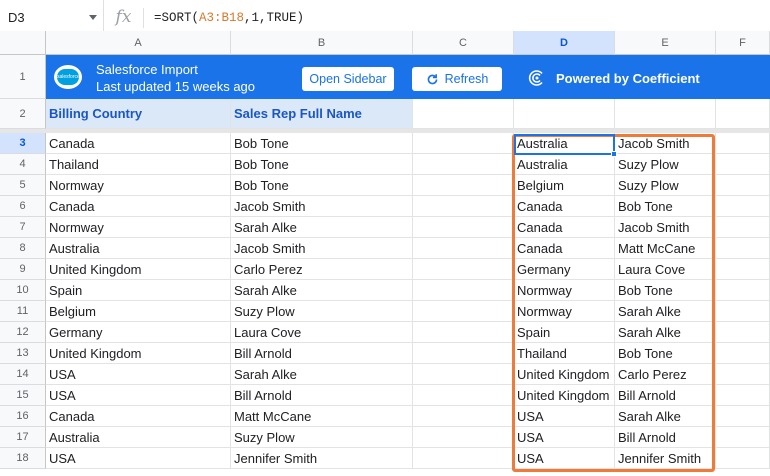  Describe the element at coordinates (743, 114) in the screenshot. I see `cell-f2` at that location.